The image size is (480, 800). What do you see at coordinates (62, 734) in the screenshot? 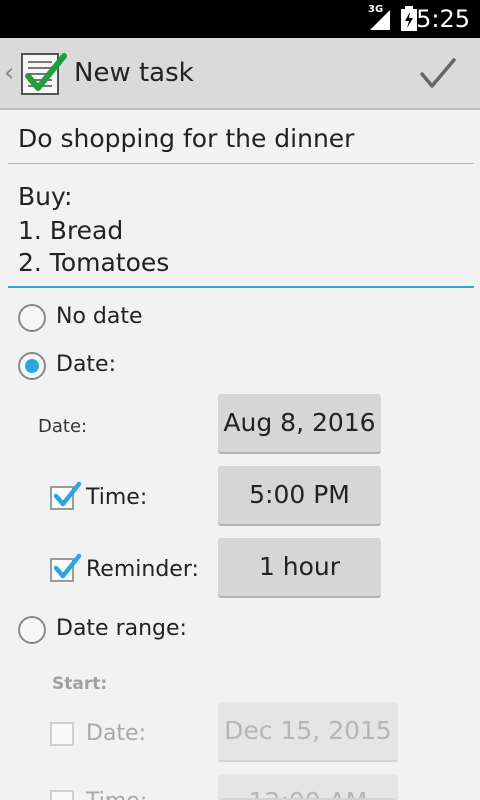
I see `range-date-checkbox` at bounding box center [62, 734].